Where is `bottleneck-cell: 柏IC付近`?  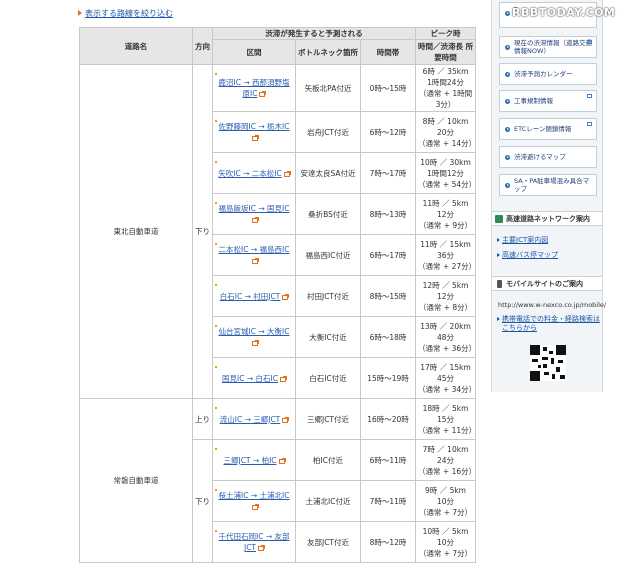
bottleneck-cell: 柏IC付近 is located at coordinates (328, 460).